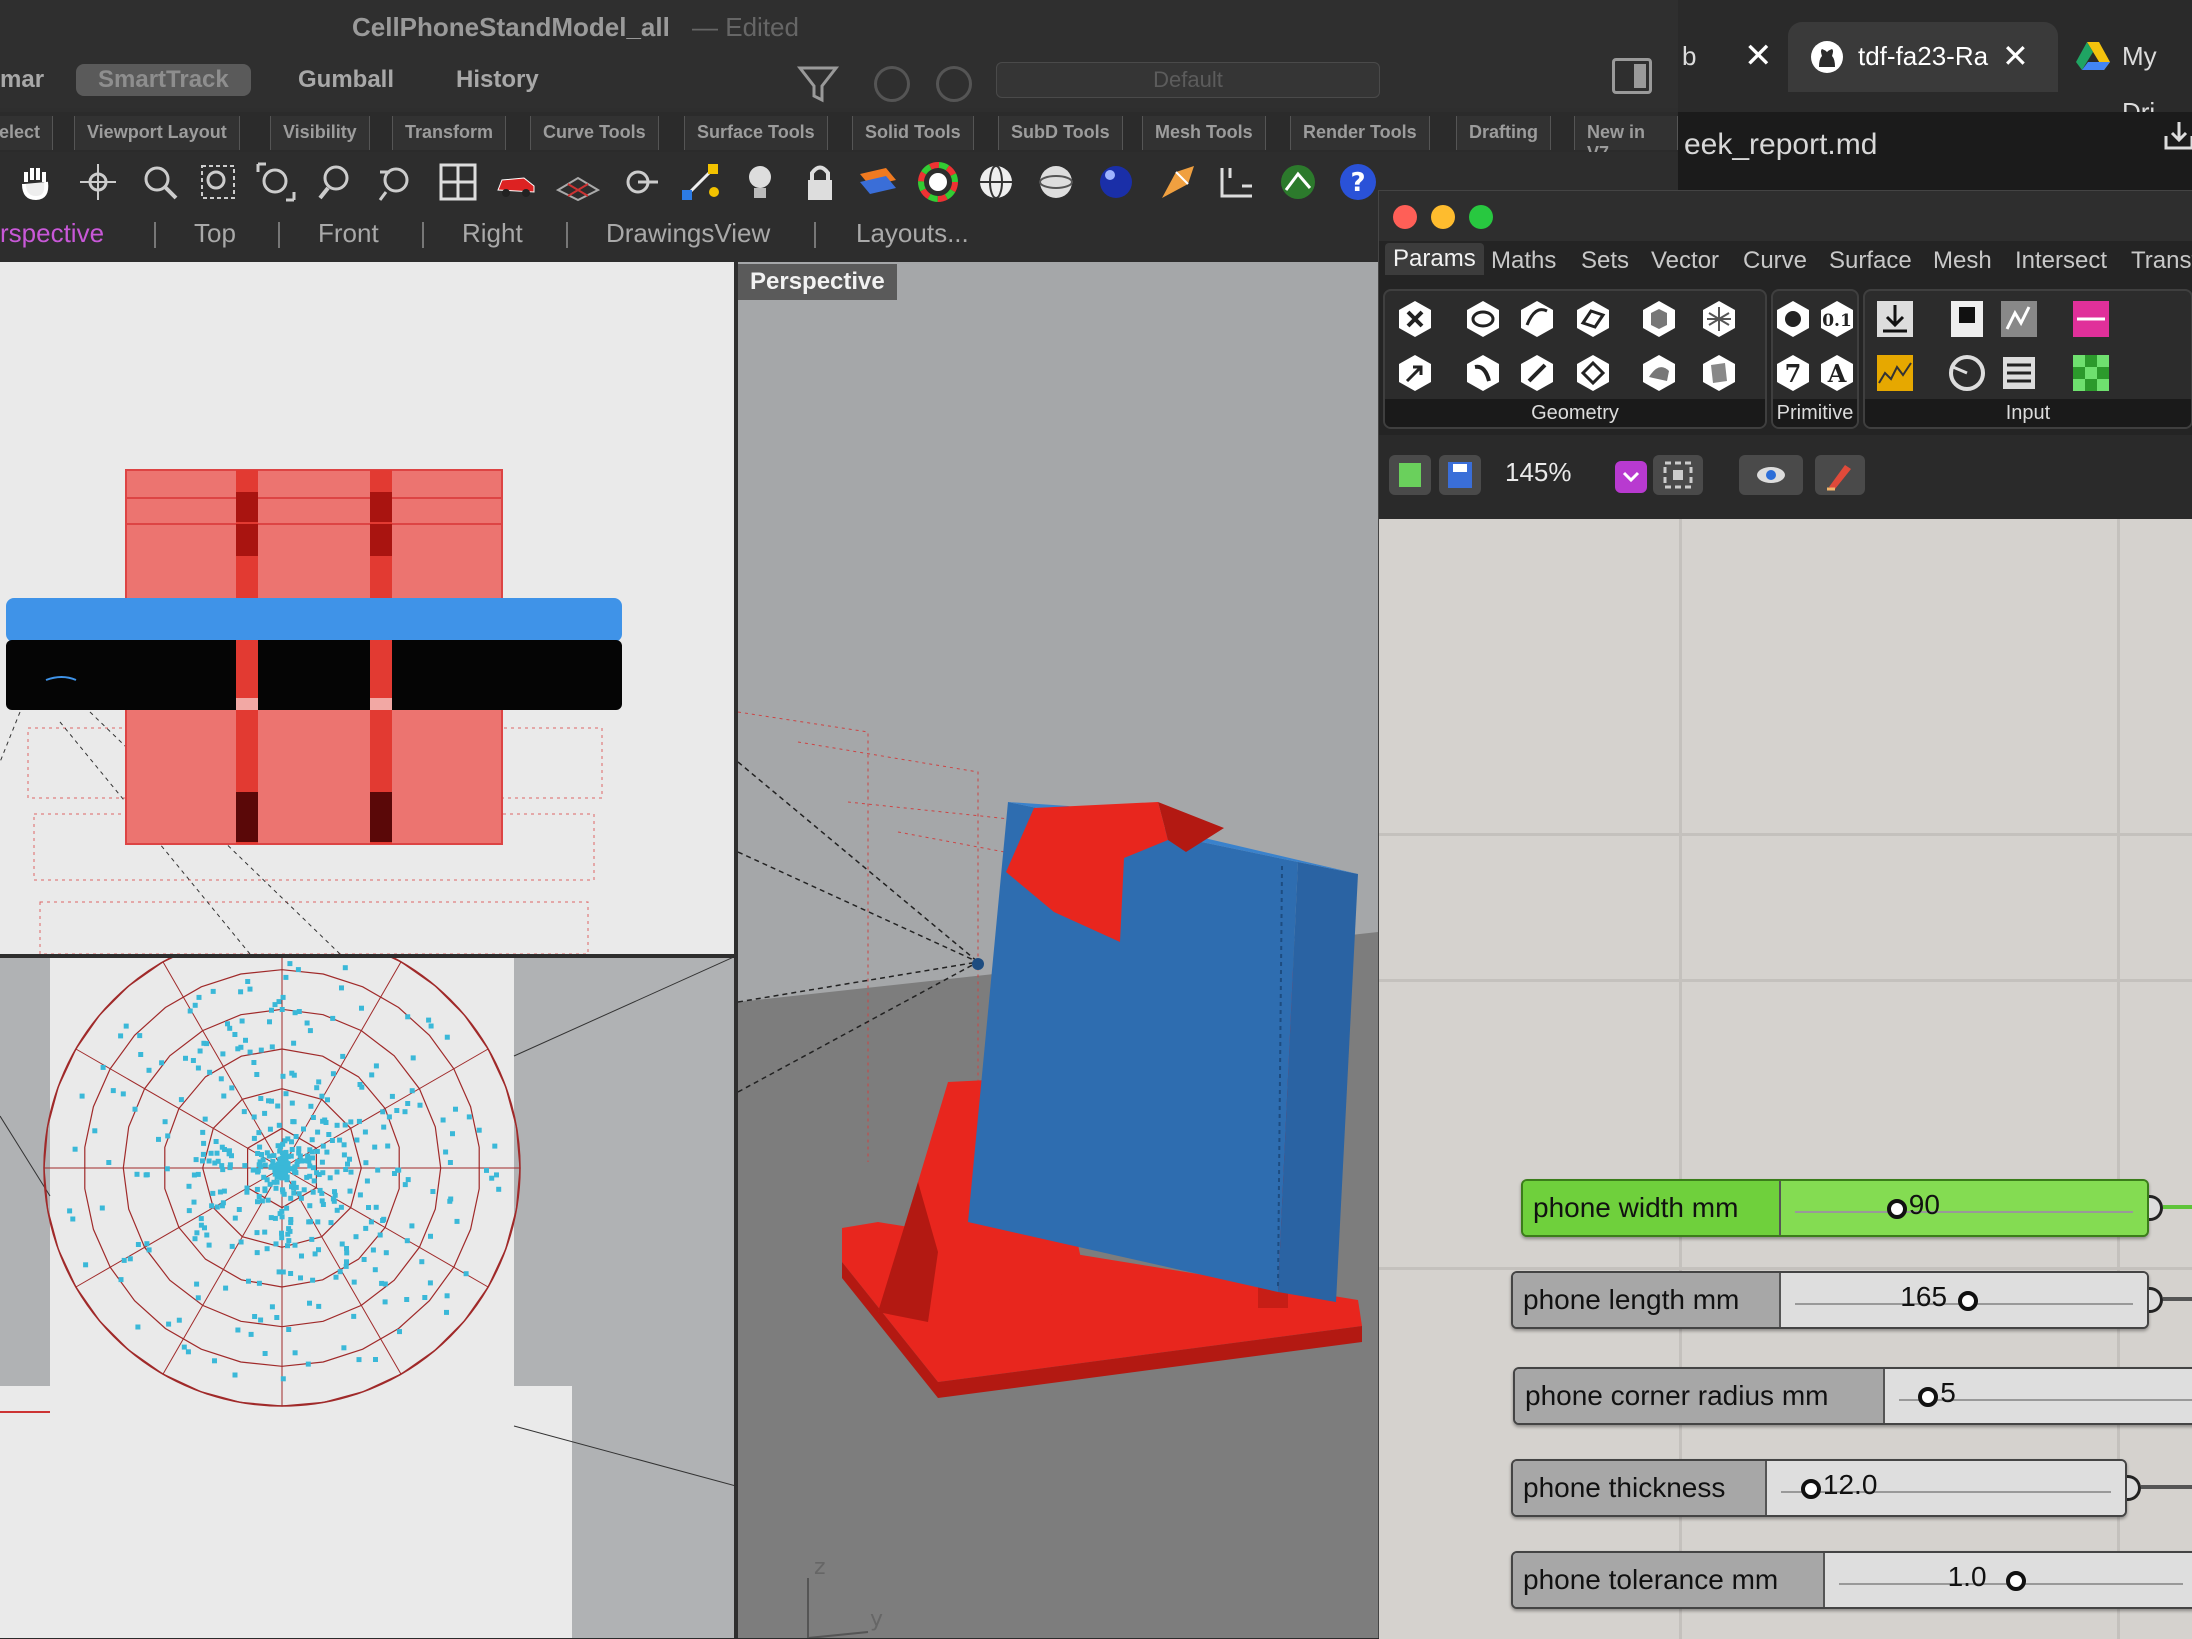 The width and height of the screenshot is (2192, 1639). I want to click on close-window-button, so click(1405, 217).